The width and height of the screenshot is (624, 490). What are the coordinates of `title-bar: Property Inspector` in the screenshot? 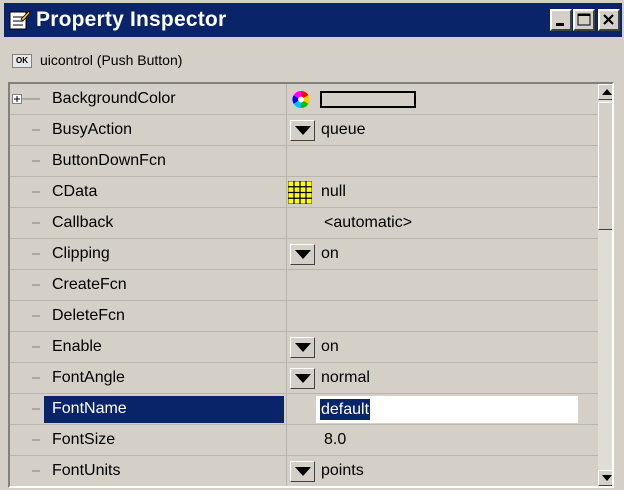 It's located at (313, 20).